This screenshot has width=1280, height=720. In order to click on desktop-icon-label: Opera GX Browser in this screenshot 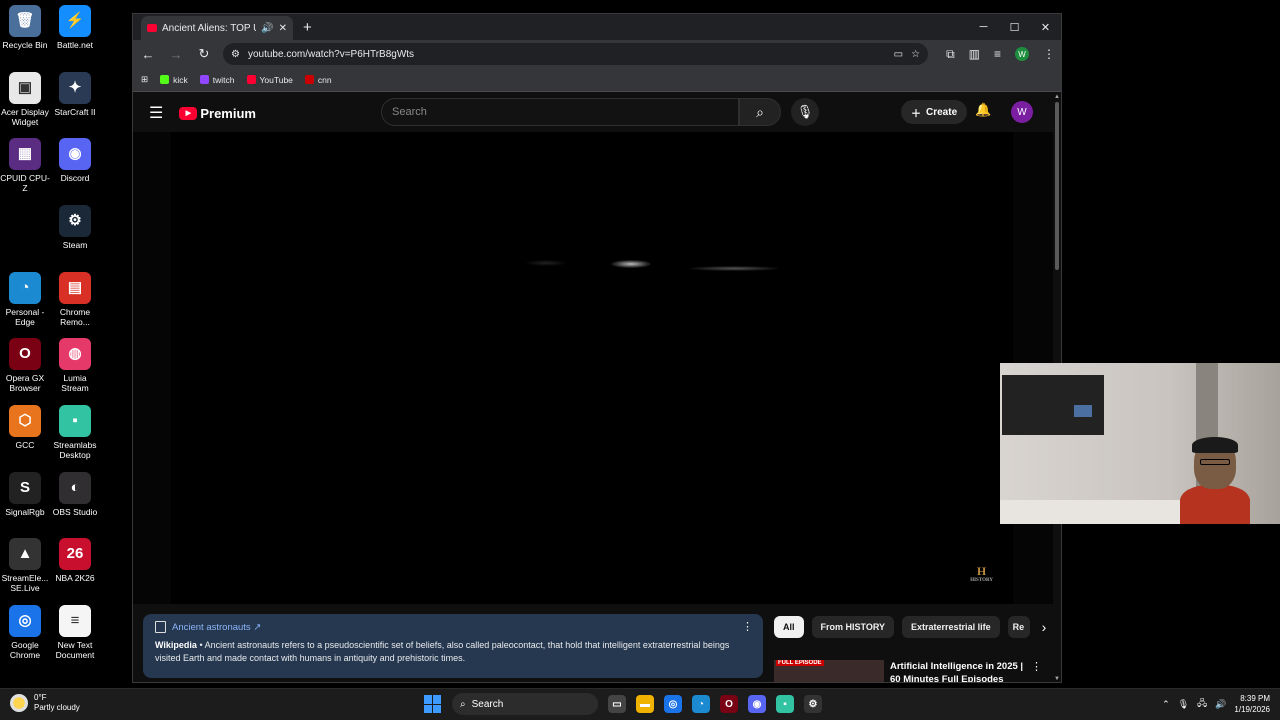, I will do `click(25, 383)`.